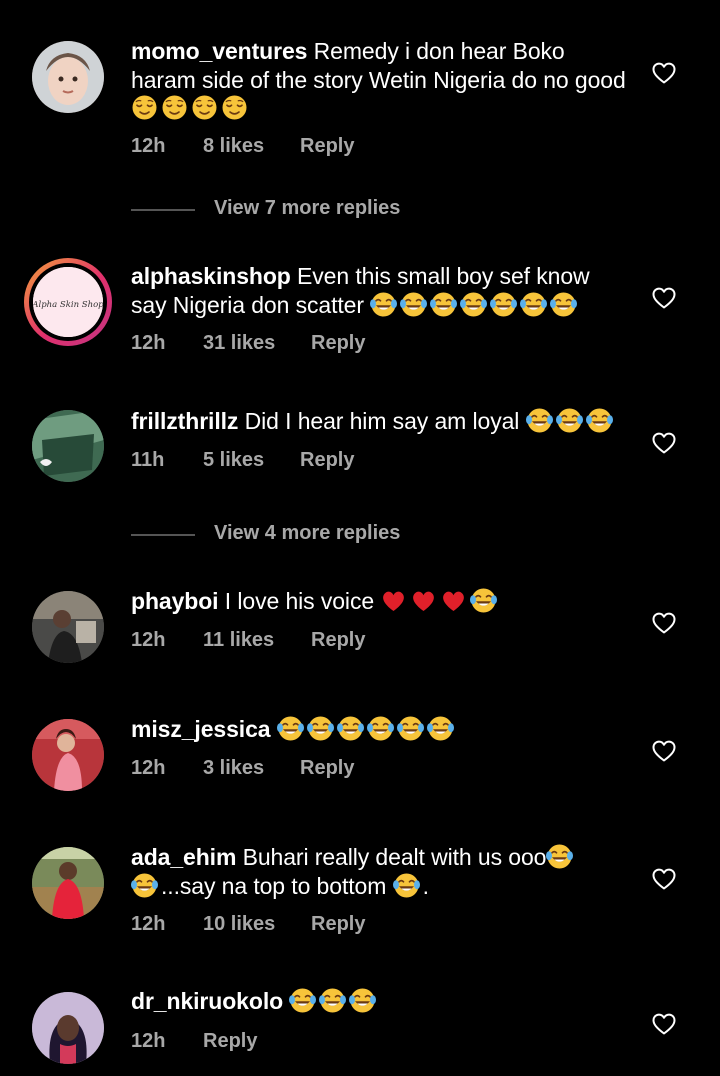  Describe the element at coordinates (211, 276) in the screenshot. I see `comment-username: alphaskinshop` at that location.